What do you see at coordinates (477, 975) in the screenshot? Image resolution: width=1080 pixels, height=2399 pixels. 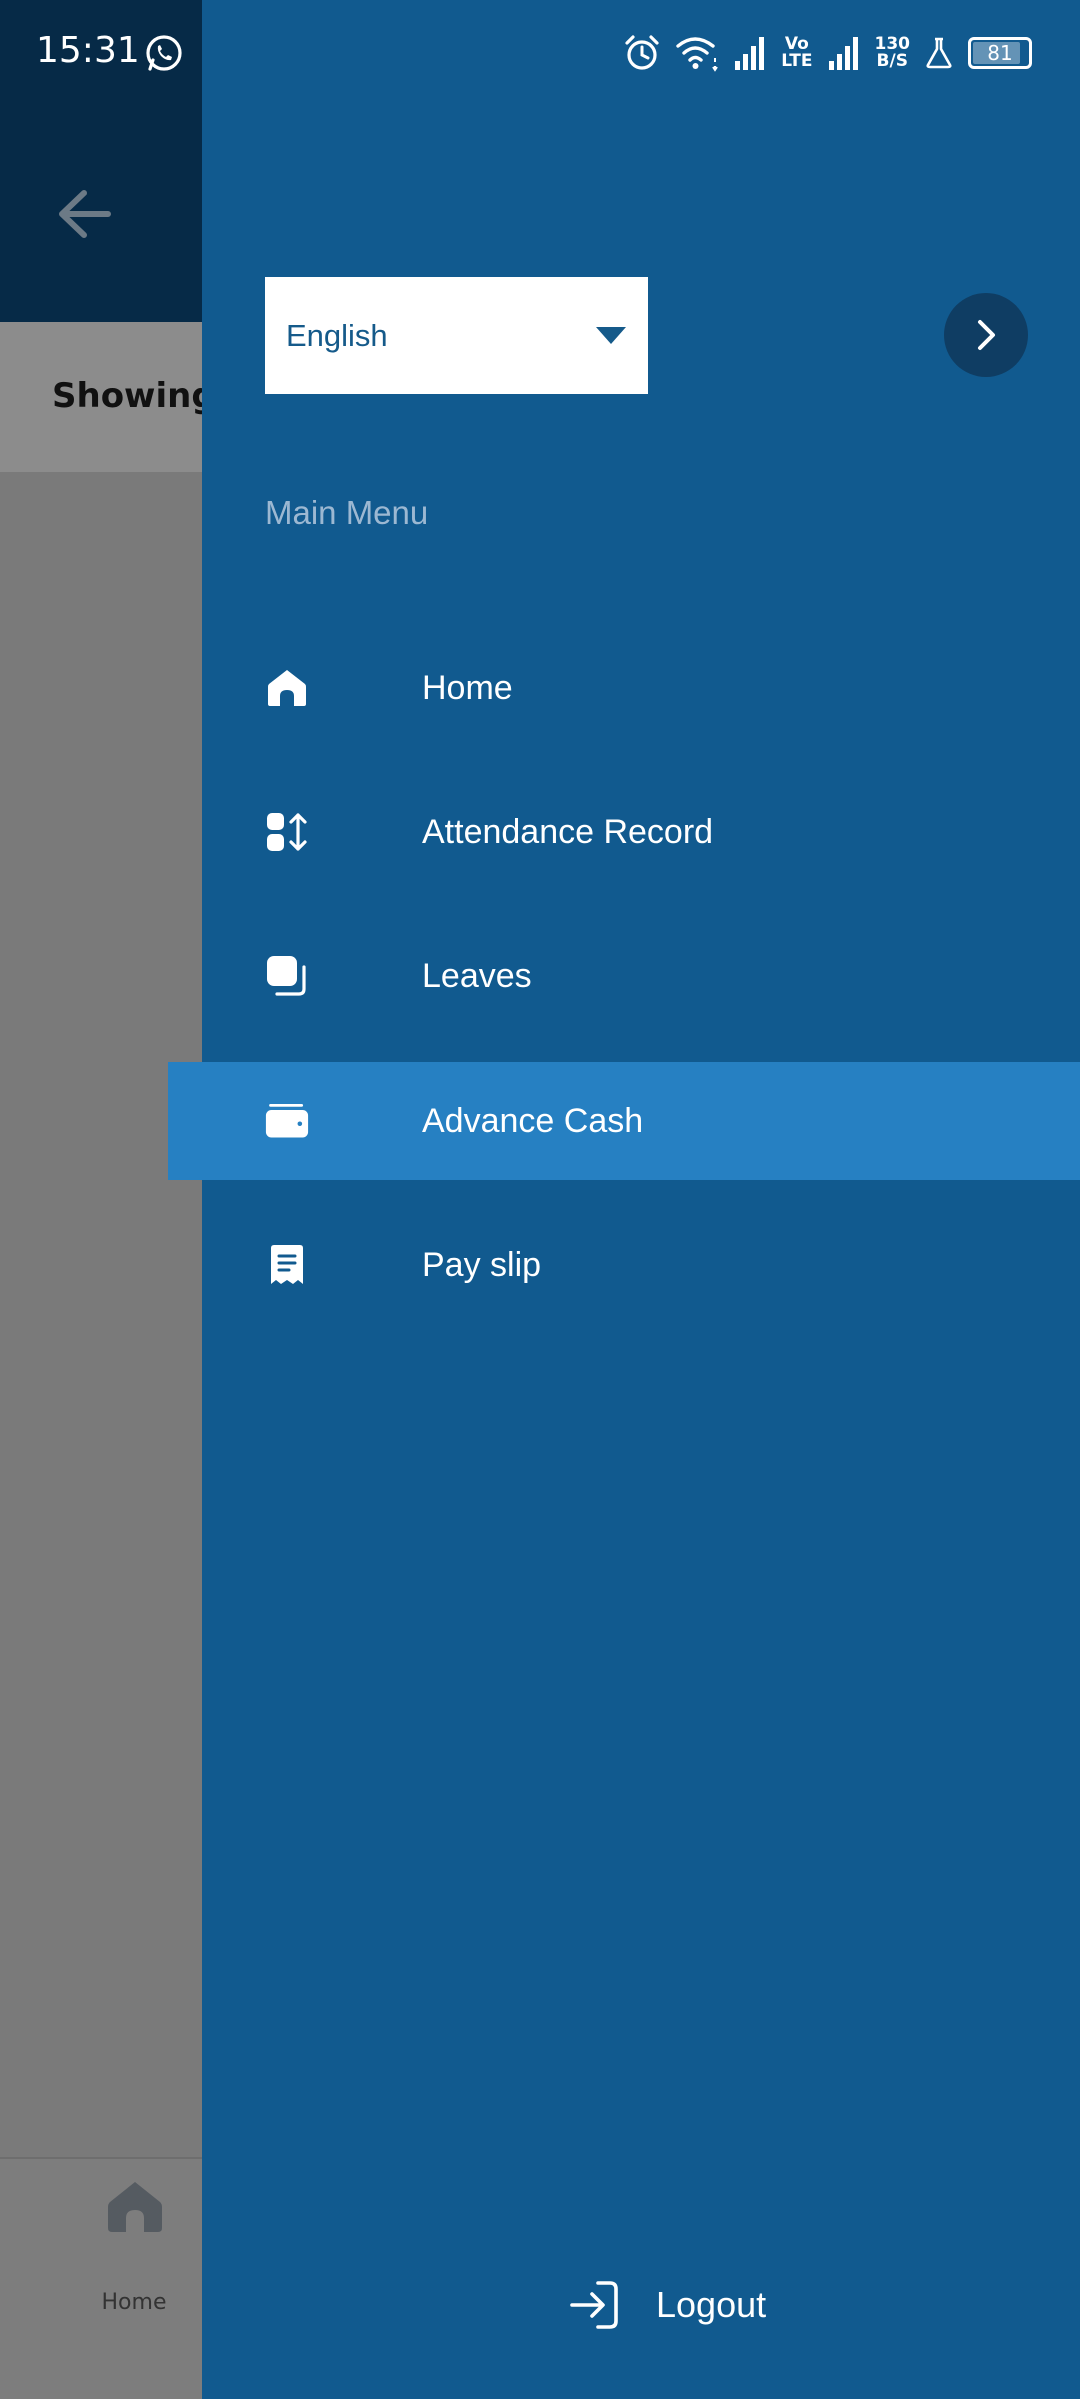 I see `menu-item-label: Leaves` at bounding box center [477, 975].